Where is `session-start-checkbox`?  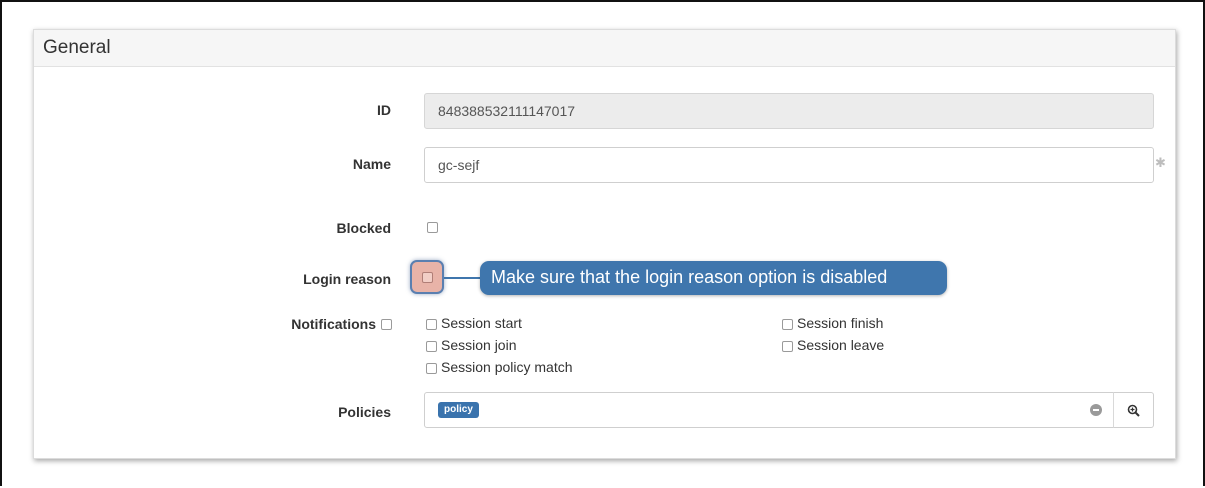
session-start-checkbox is located at coordinates (431, 324).